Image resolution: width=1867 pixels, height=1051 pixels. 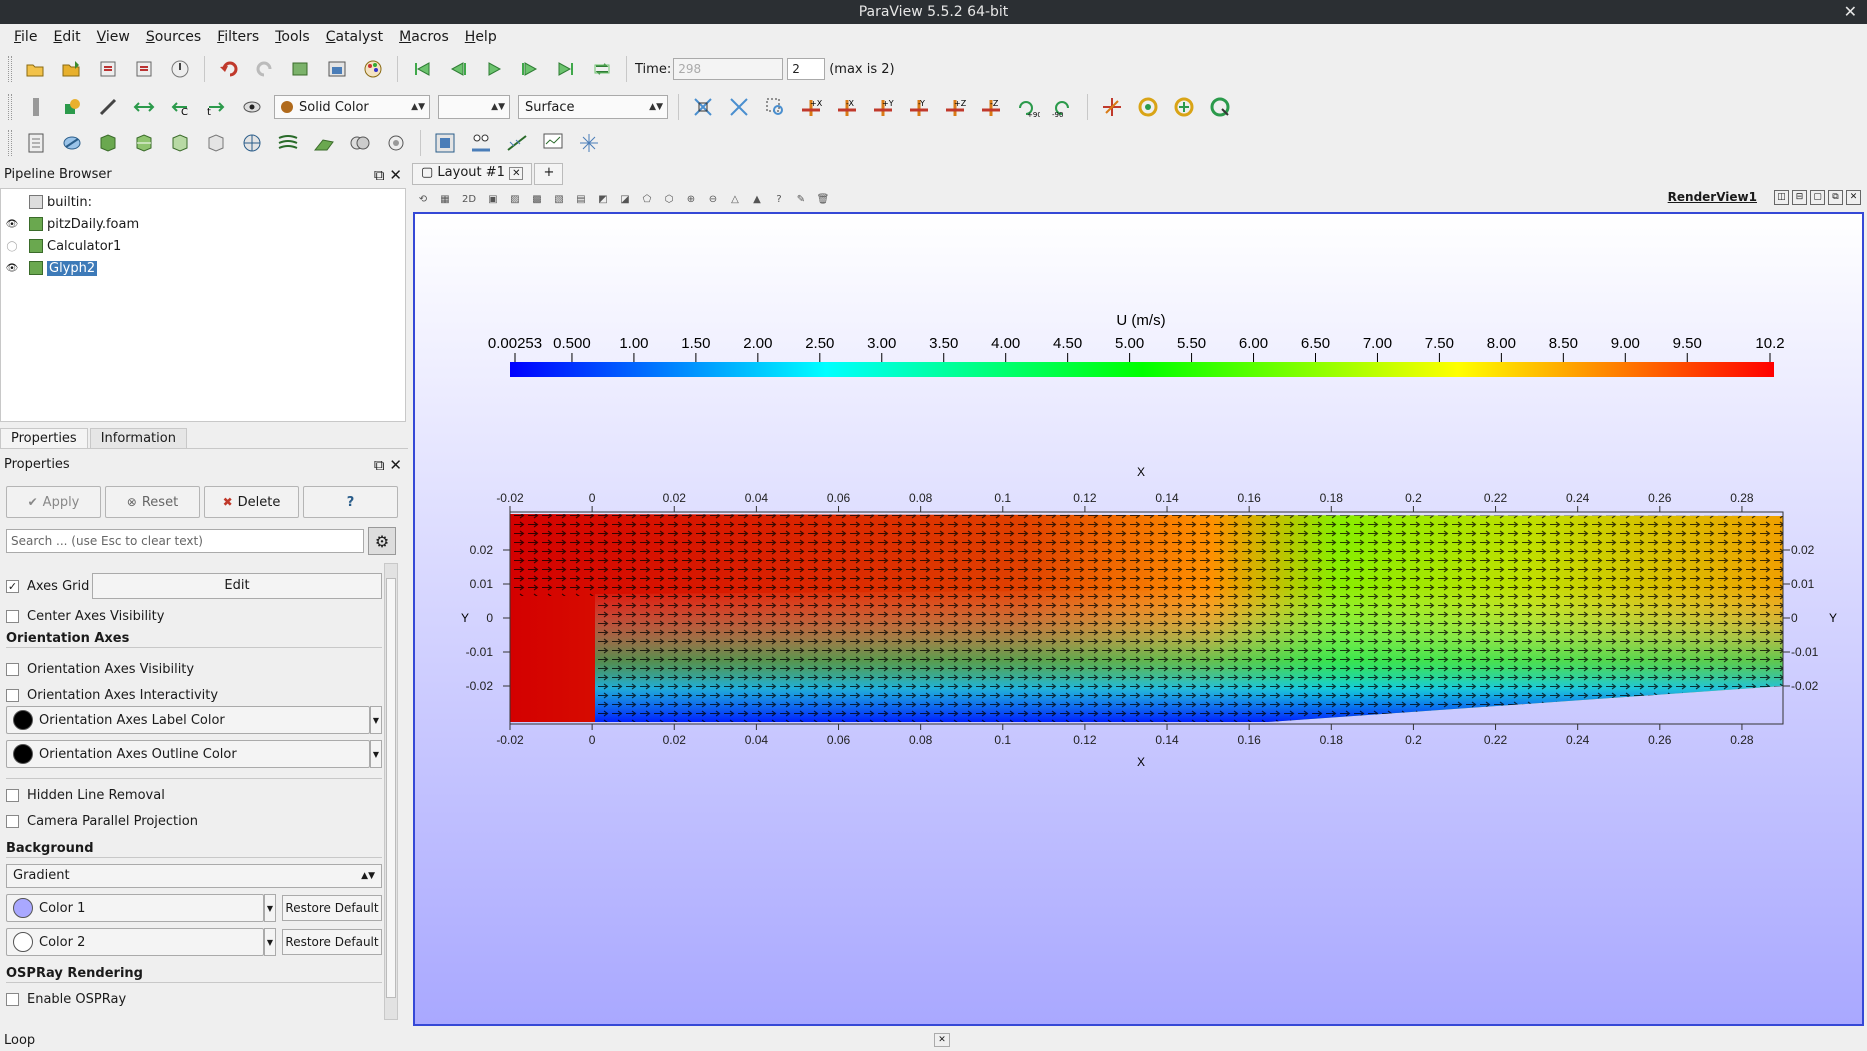 I want to click on open-recent-icon, so click(x=72, y=69).